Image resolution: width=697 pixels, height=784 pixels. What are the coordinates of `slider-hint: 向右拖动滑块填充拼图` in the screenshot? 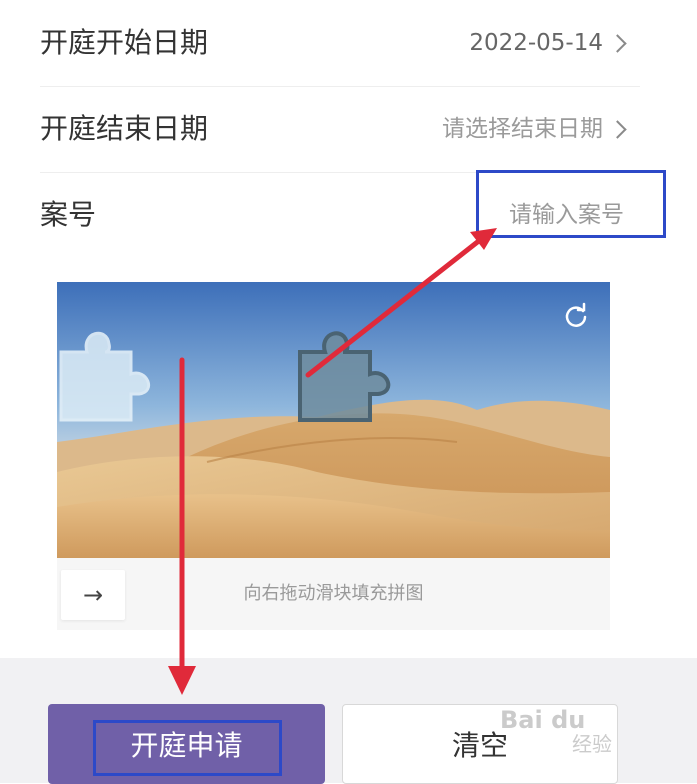 It's located at (333, 593).